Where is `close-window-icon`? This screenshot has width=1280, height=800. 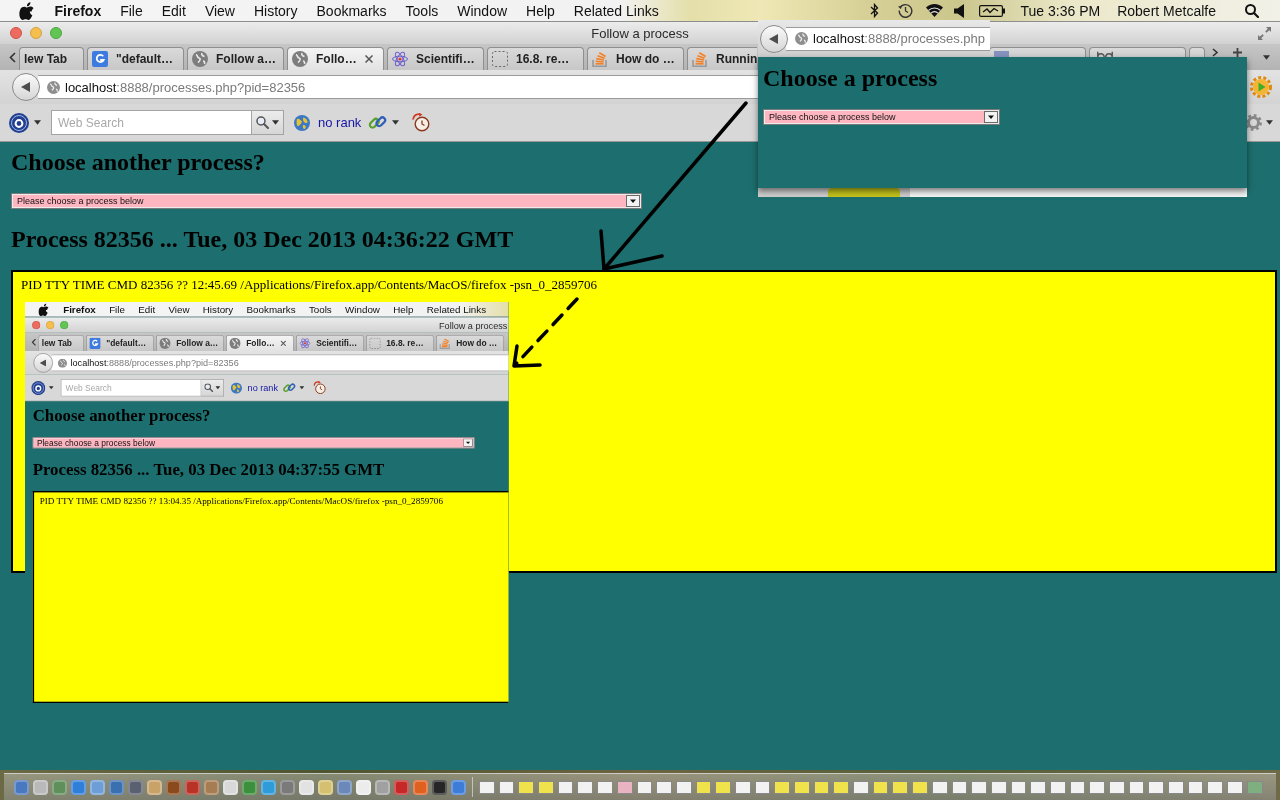 close-window-icon is located at coordinates (36, 325).